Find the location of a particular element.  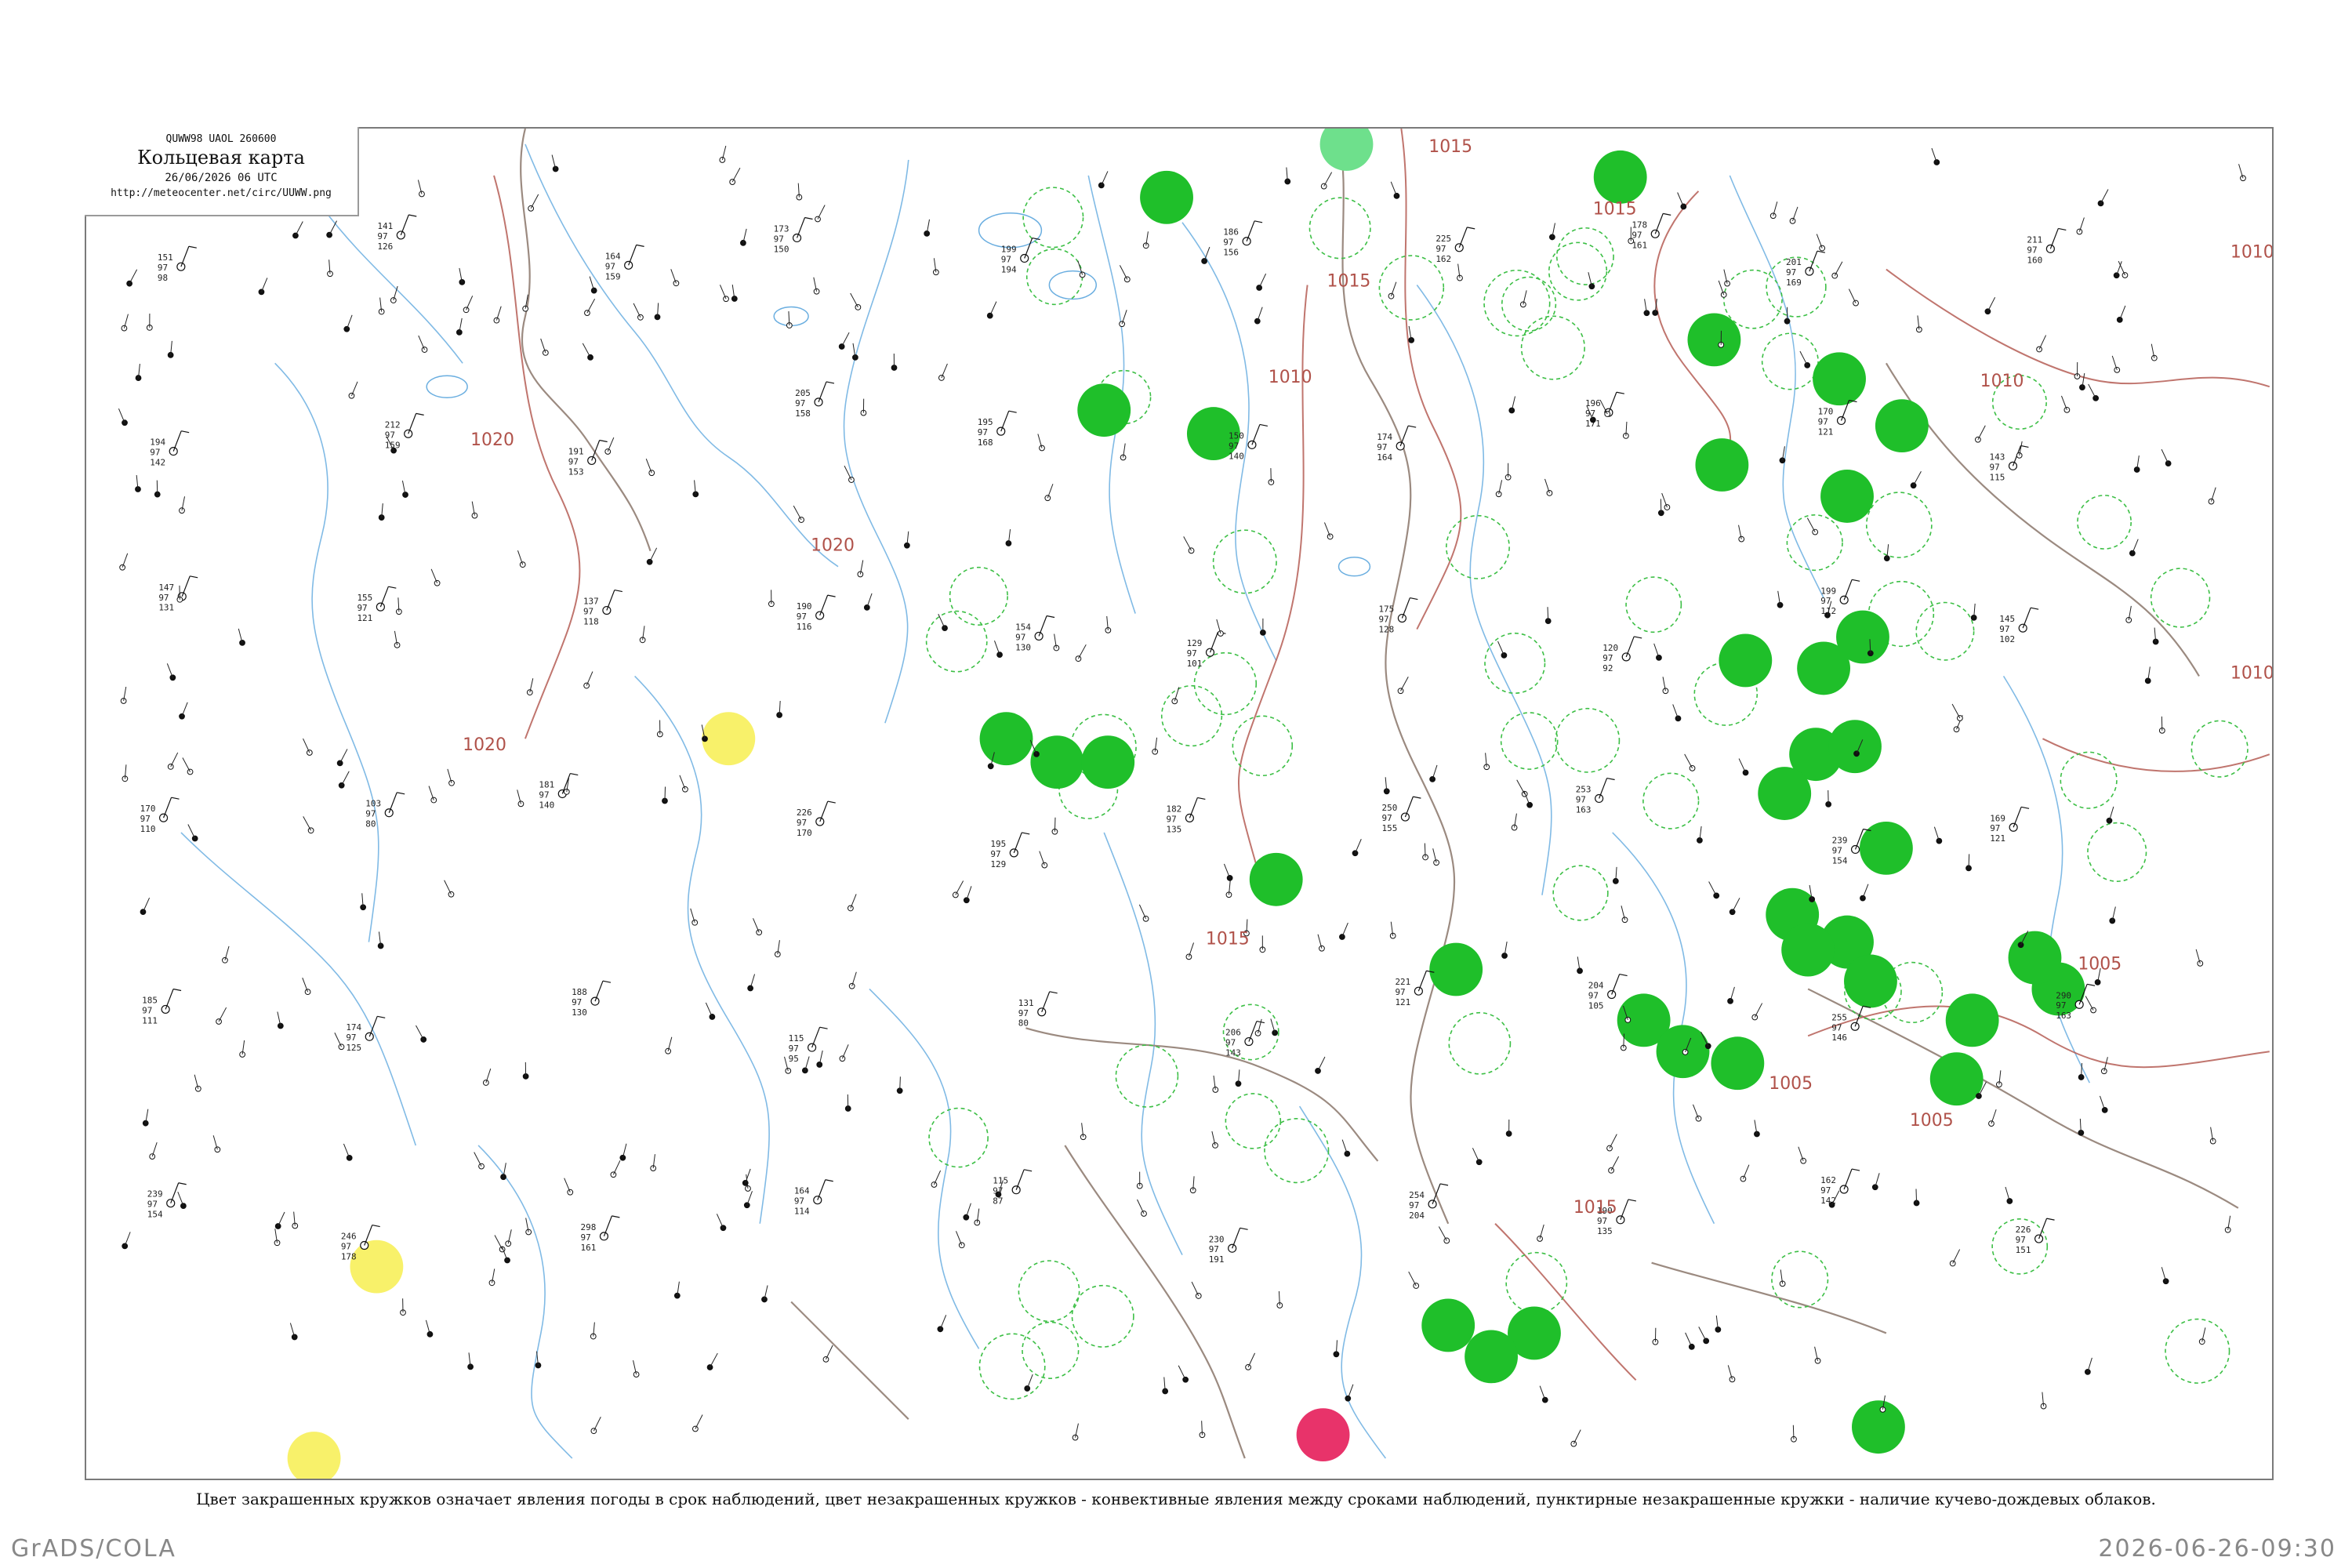

station-dewpoint: 140 is located at coordinates (546, 805).